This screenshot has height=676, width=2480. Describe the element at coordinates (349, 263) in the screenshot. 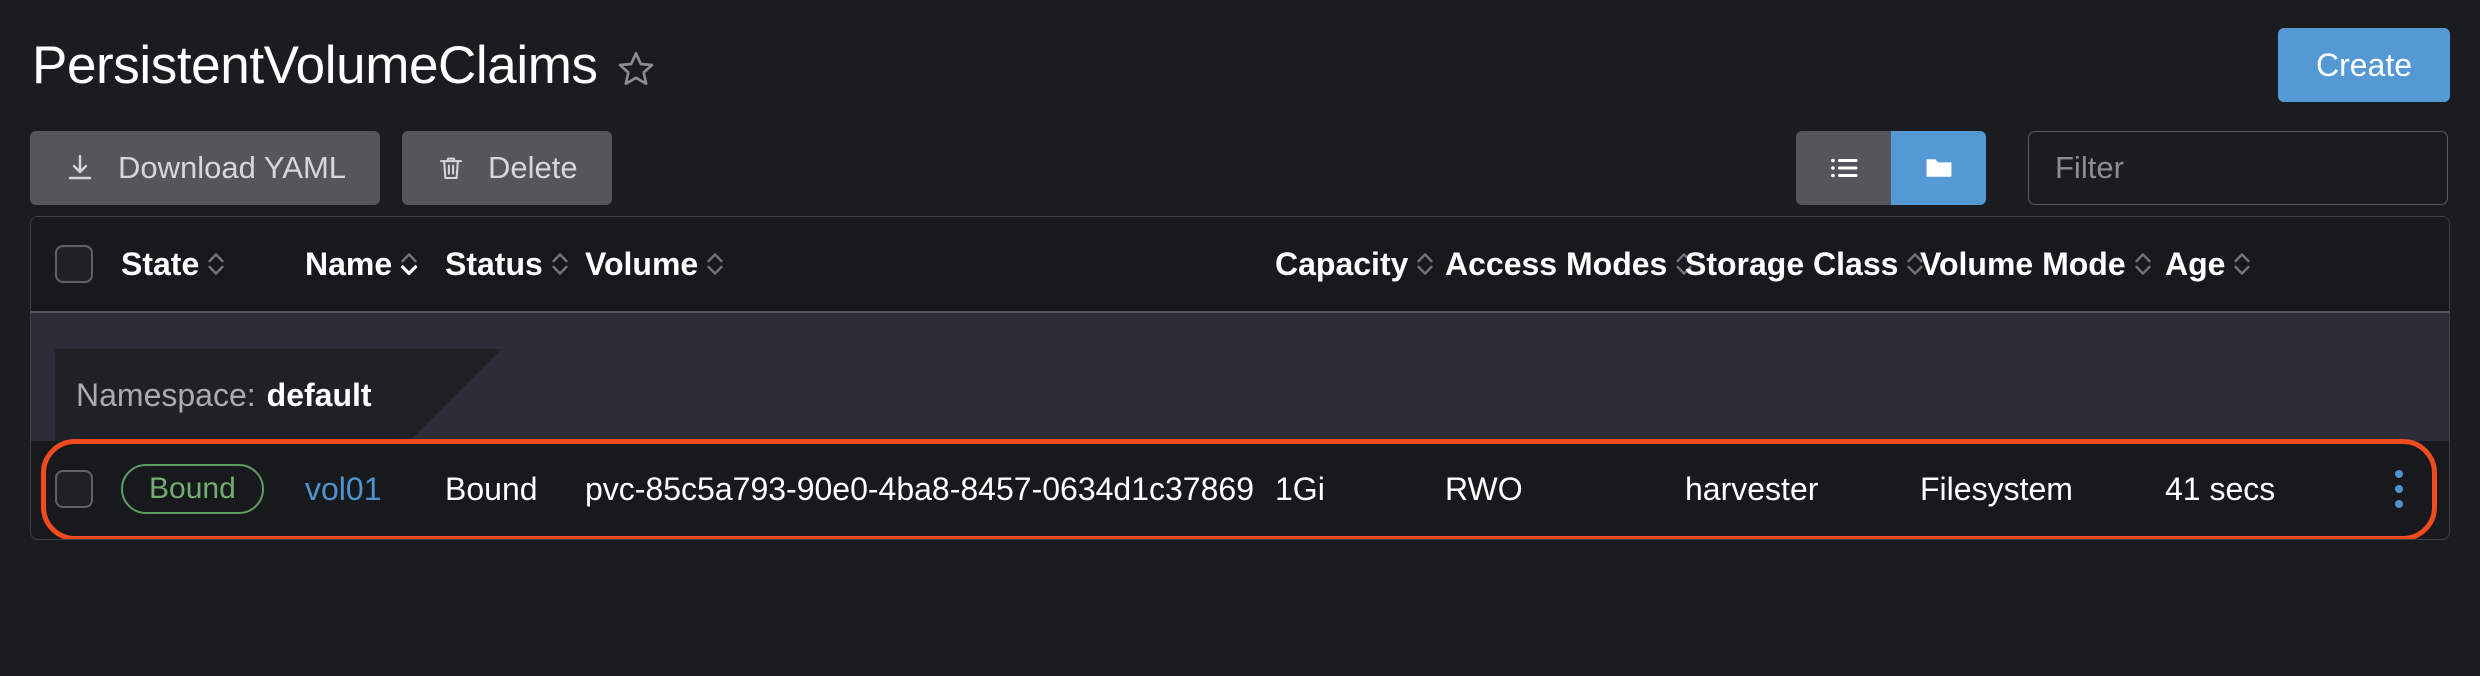

I see `column-header-name-label: Name` at that location.